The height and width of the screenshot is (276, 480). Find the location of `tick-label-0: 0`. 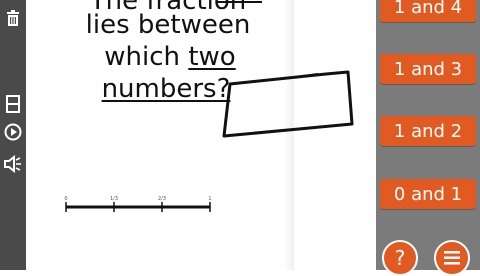

tick-label-0: 0 is located at coordinates (65, 199).